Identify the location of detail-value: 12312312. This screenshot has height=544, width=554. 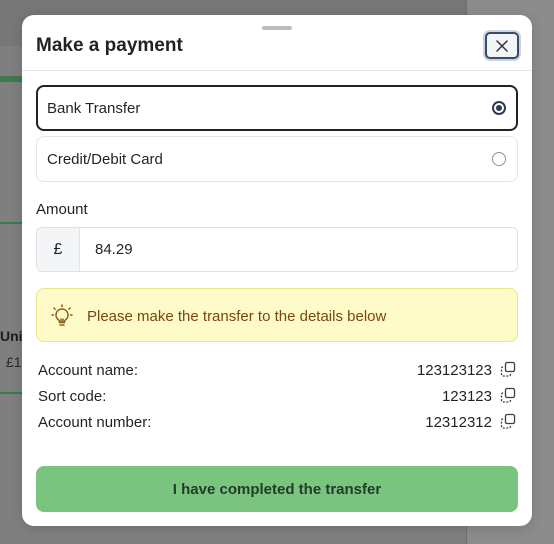
(458, 422).